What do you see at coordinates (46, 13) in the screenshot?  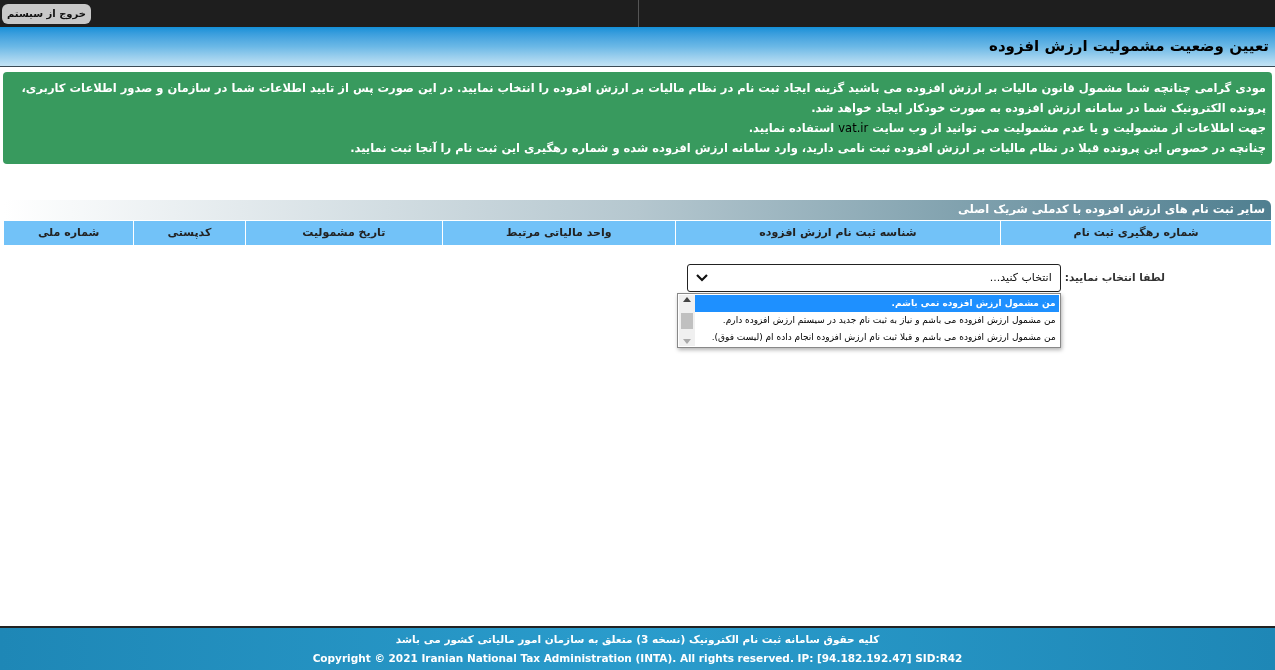 I see `logout-button: خروج از سیستم` at bounding box center [46, 13].